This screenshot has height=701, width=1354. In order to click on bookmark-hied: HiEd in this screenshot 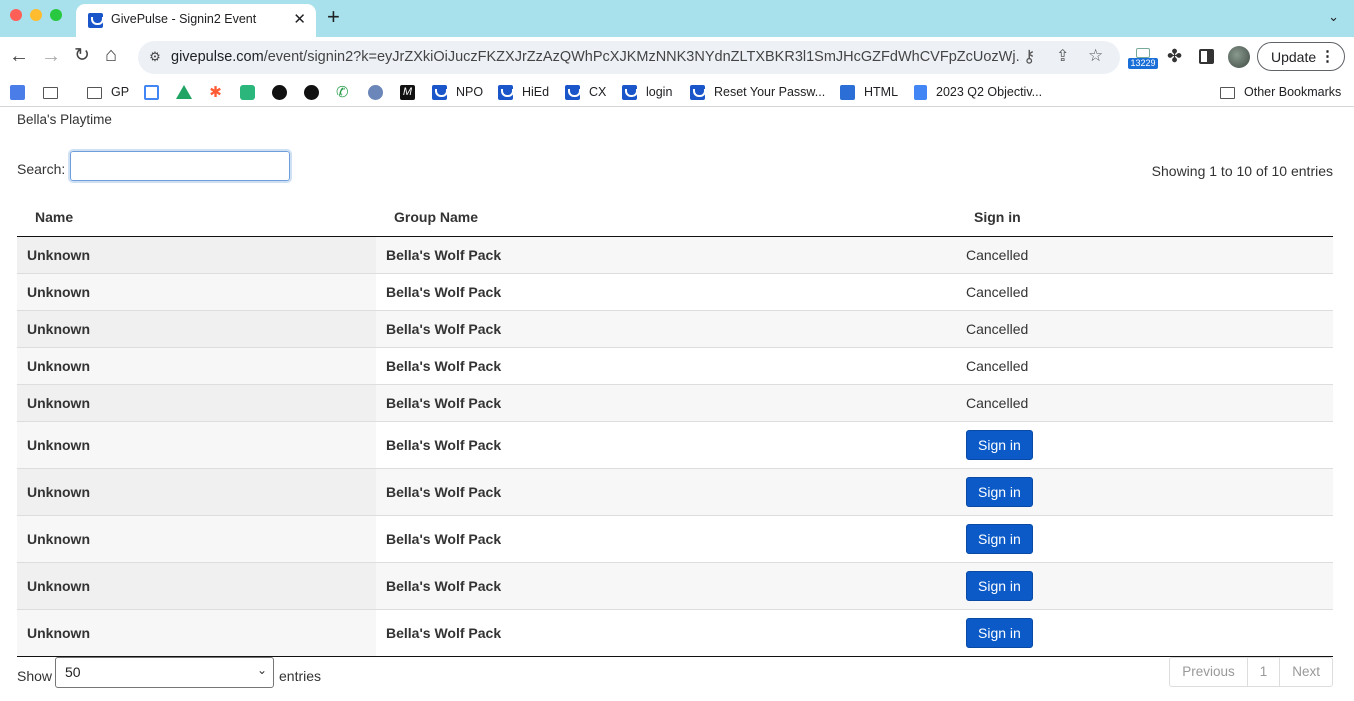, I will do `click(523, 92)`.